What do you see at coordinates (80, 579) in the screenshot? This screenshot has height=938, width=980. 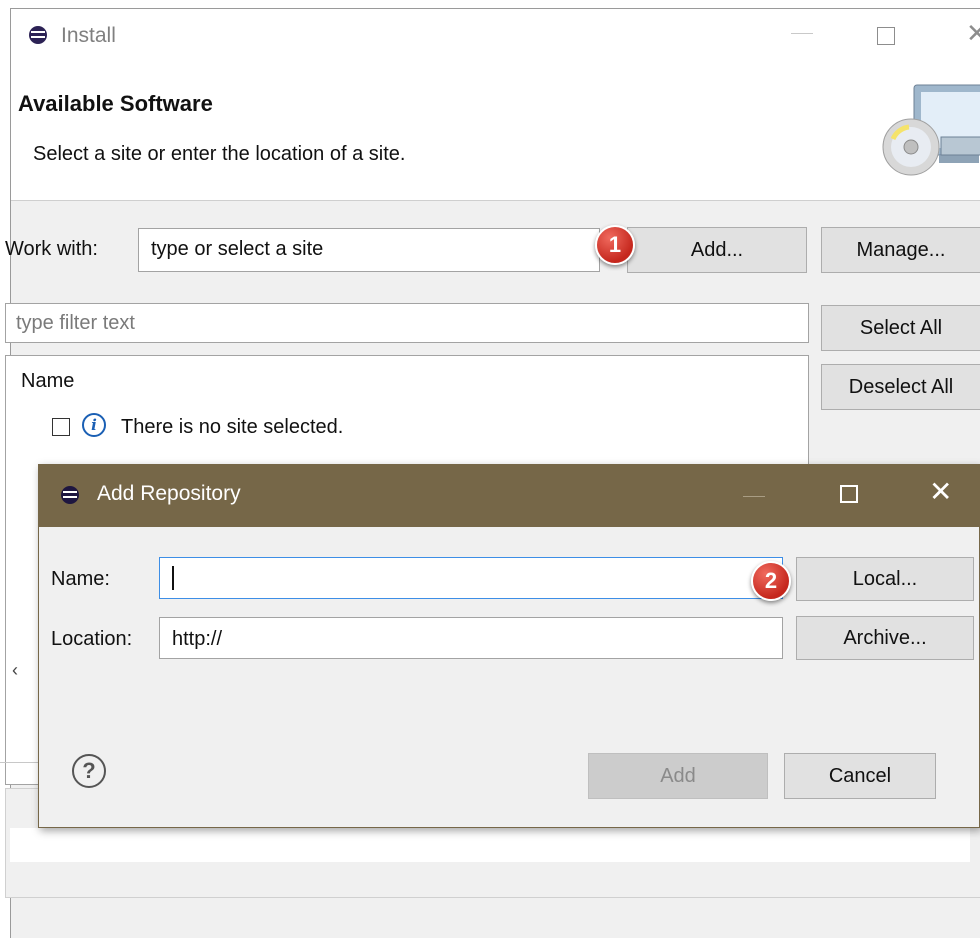 I see `name-label: Name:` at bounding box center [80, 579].